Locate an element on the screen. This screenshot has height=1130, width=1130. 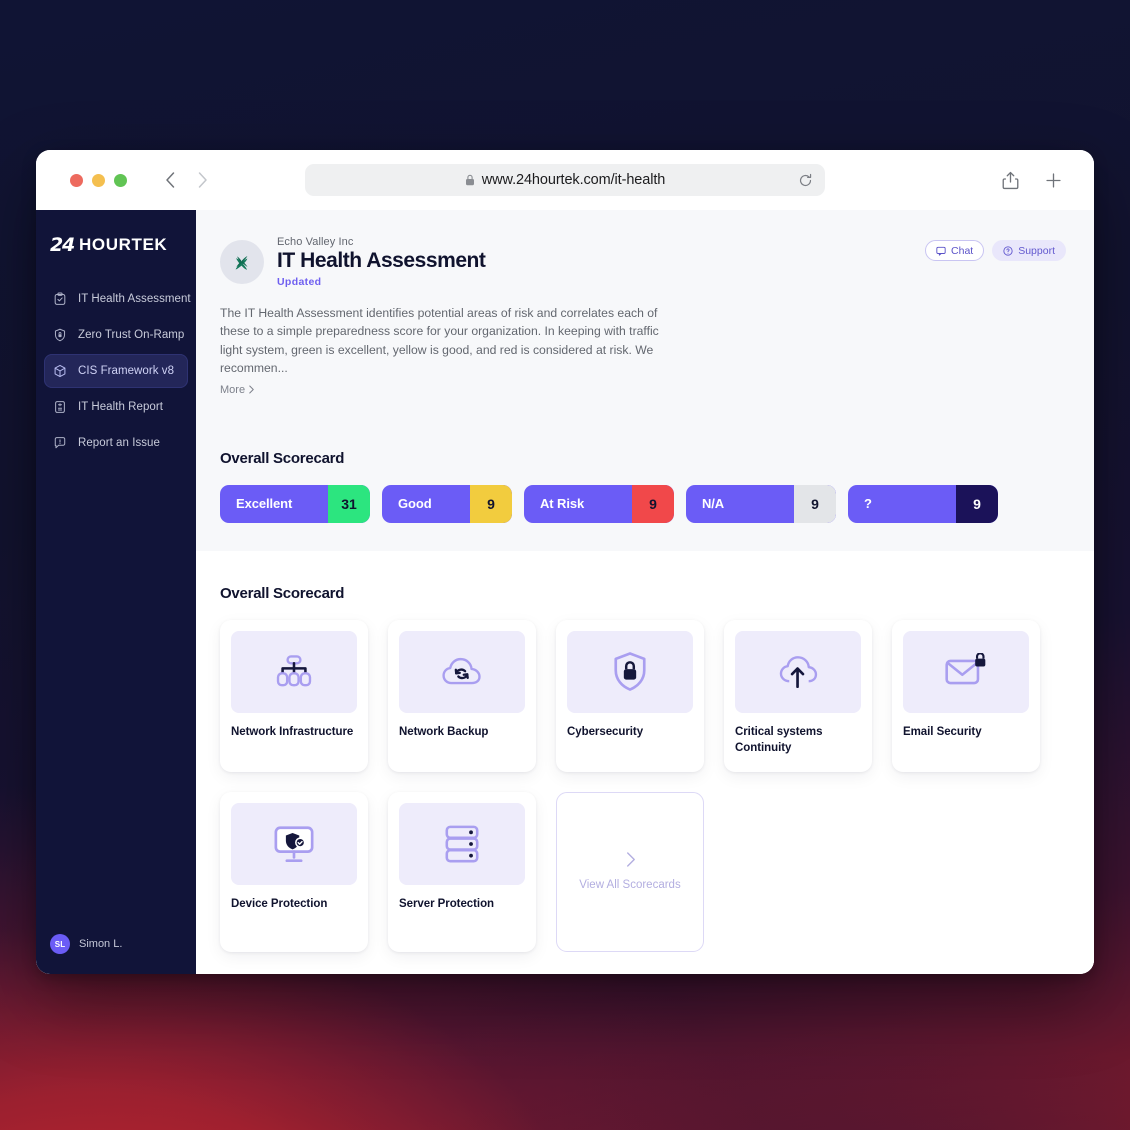
scorecard-card-label: Network Infrastructure is located at coordinates (292, 731).